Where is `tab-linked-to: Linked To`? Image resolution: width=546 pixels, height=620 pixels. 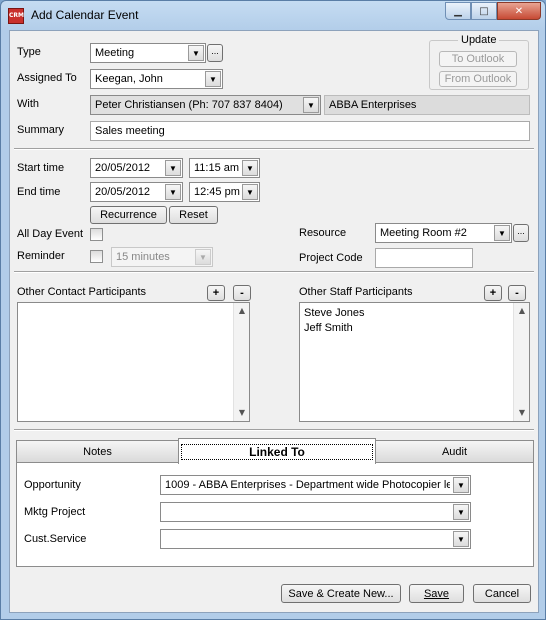 tab-linked-to: Linked To is located at coordinates (277, 451).